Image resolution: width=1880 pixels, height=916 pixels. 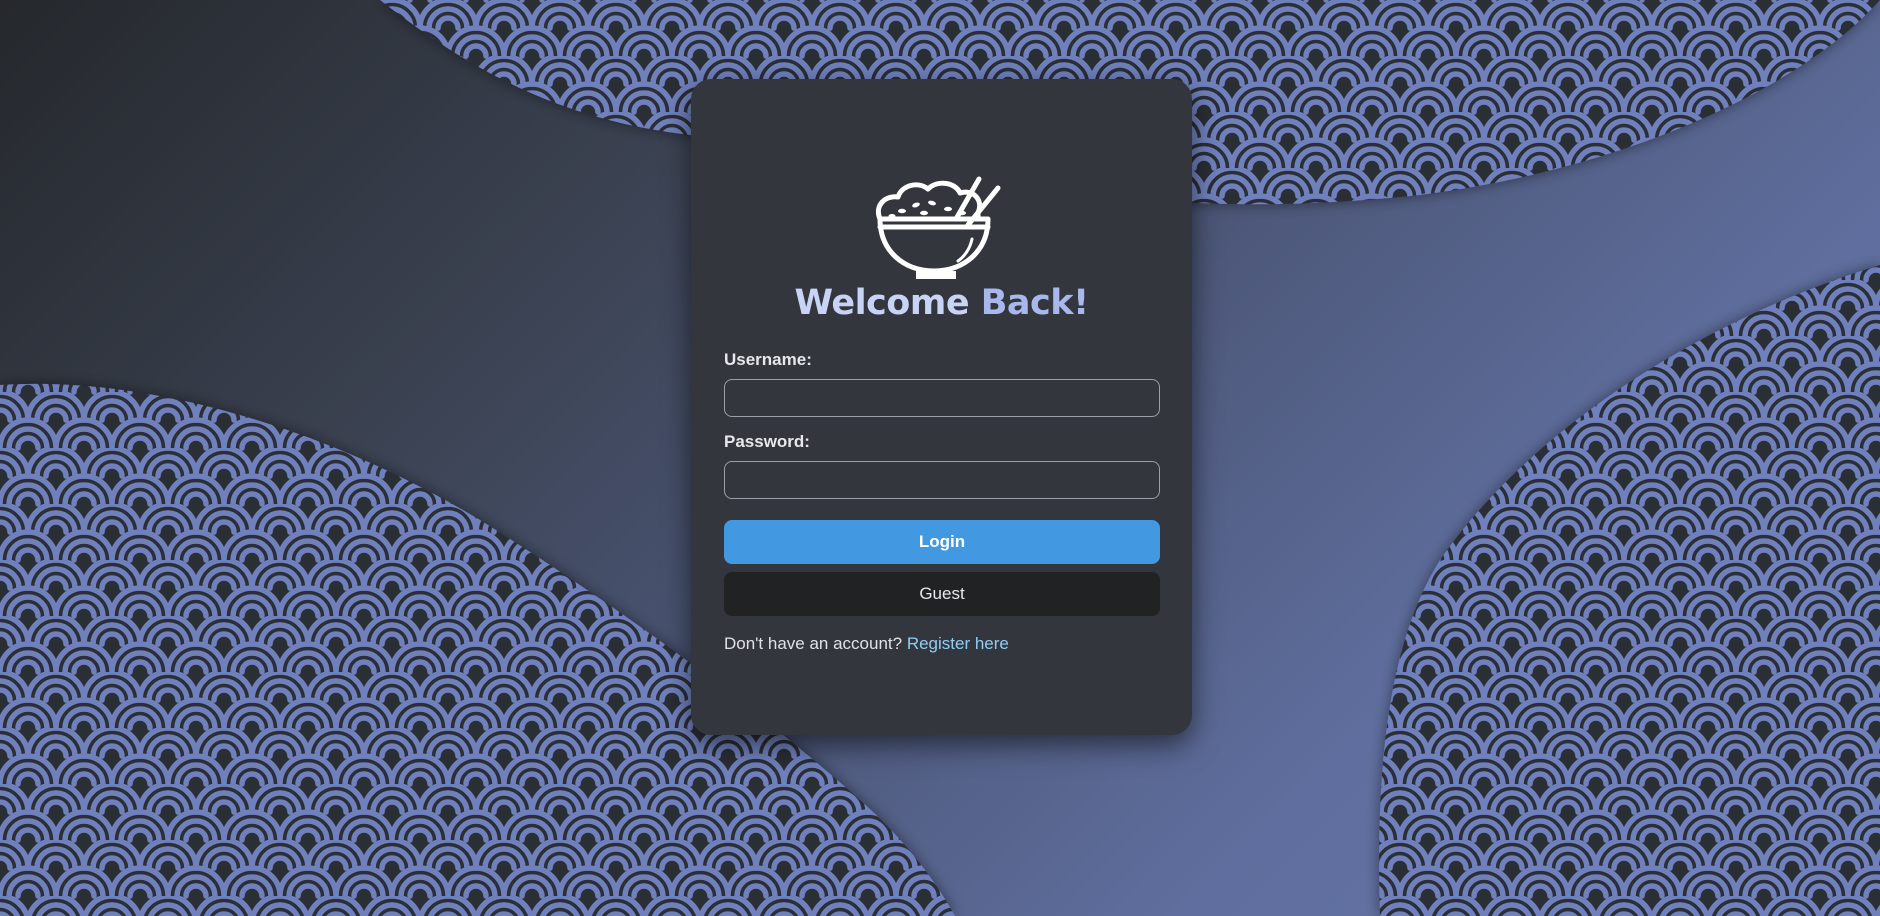 What do you see at coordinates (813, 643) in the screenshot?
I see `register-prompt-text: Don't have an account?` at bounding box center [813, 643].